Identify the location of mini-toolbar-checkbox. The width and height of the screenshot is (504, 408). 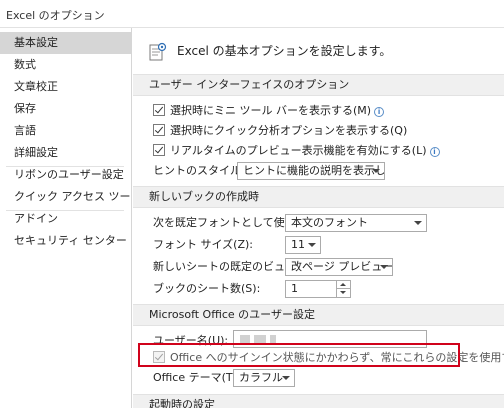
(159, 110).